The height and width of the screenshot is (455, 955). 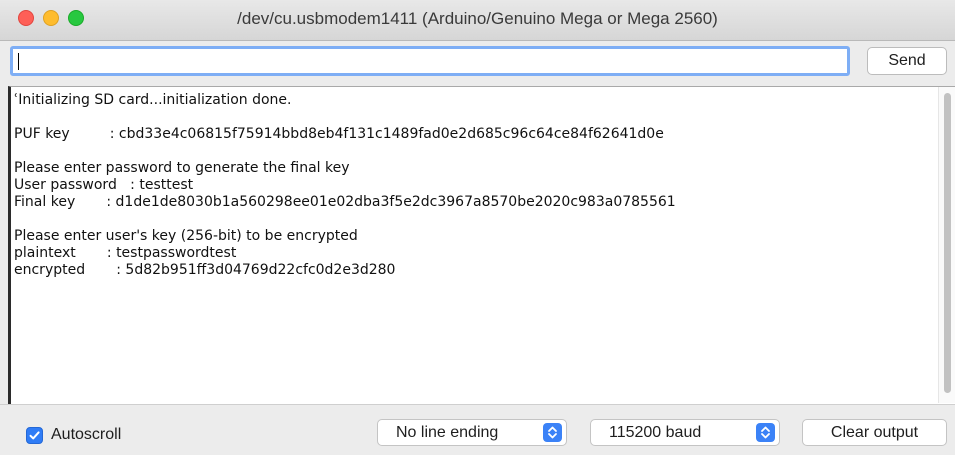 What do you see at coordinates (907, 61) in the screenshot?
I see `send-button: Send` at bounding box center [907, 61].